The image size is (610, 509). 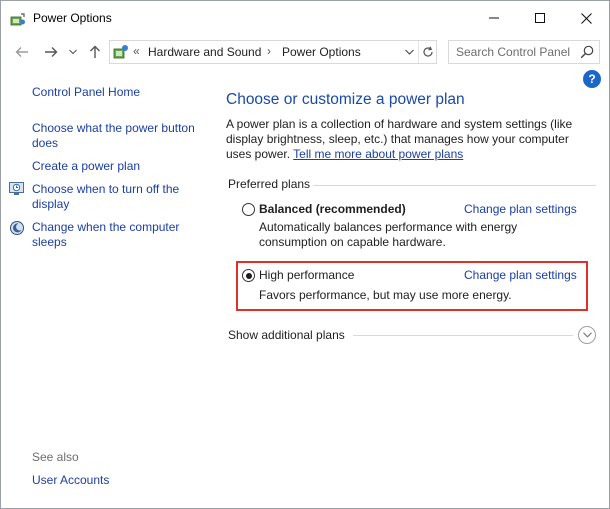 What do you see at coordinates (17, 228) in the screenshot?
I see `sleep-moon-icon` at bounding box center [17, 228].